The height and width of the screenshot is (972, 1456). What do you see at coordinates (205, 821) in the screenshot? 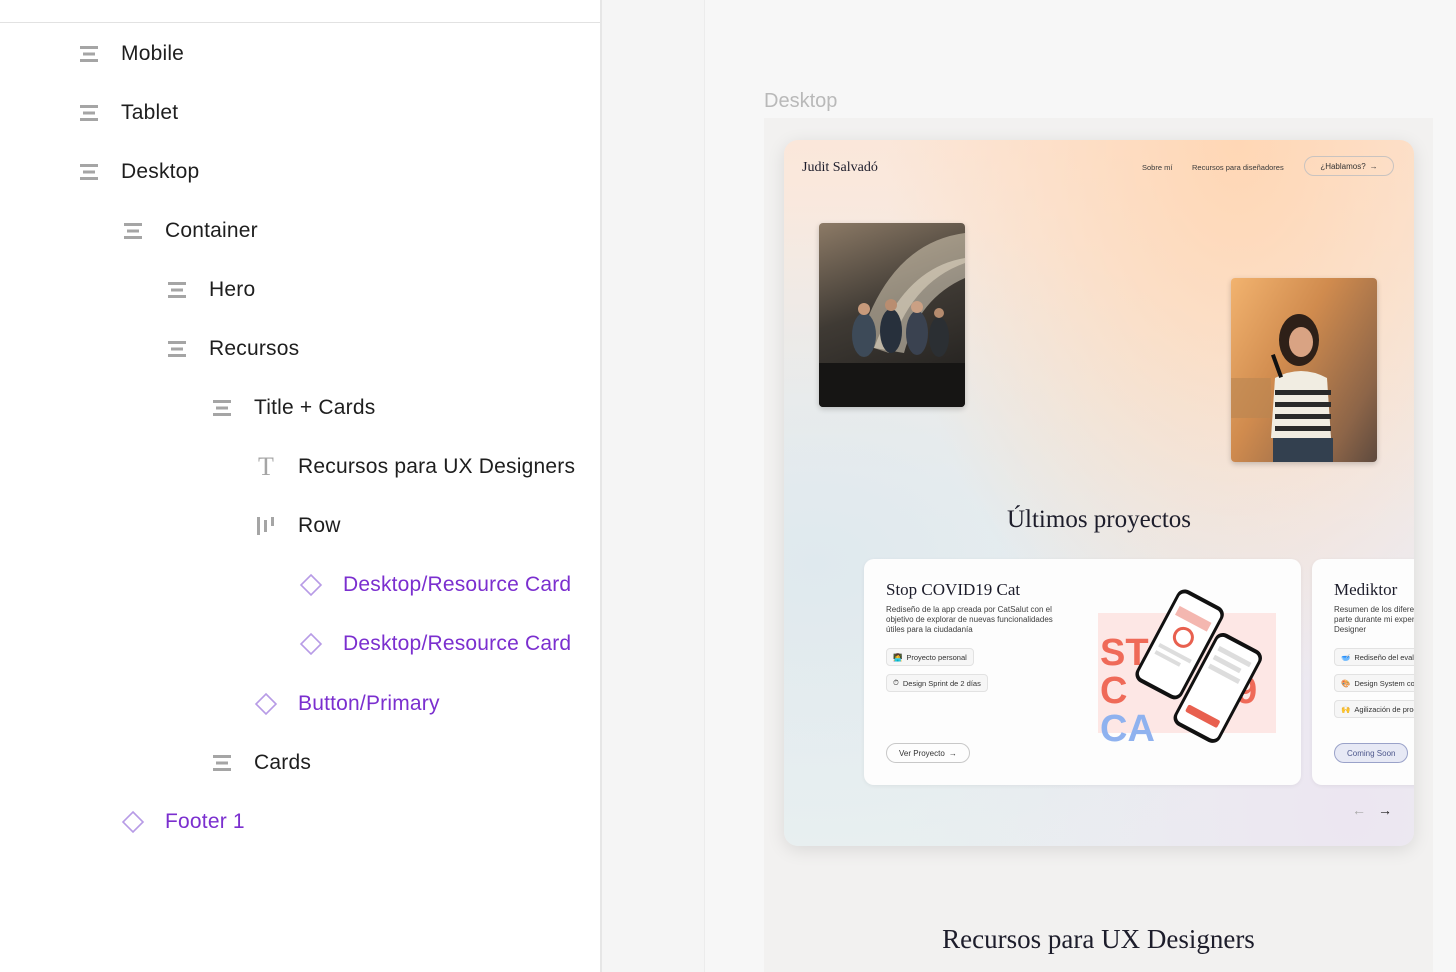
I see `layer-label: Footer 1` at bounding box center [205, 821].